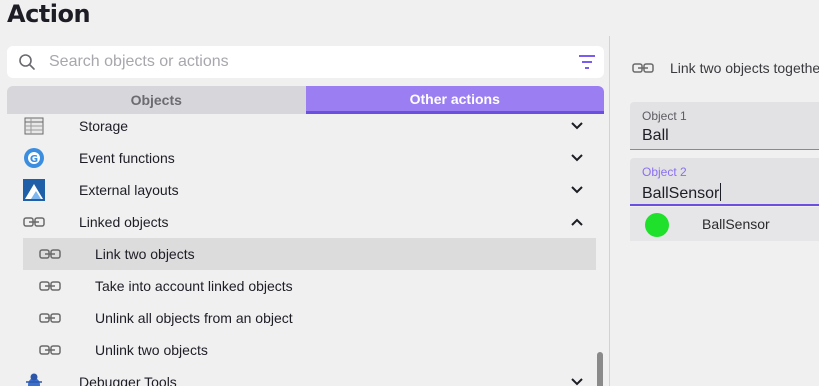  Describe the element at coordinates (309, 350) in the screenshot. I see `list-item-unlink-two-objects: Unlink two objects` at that location.